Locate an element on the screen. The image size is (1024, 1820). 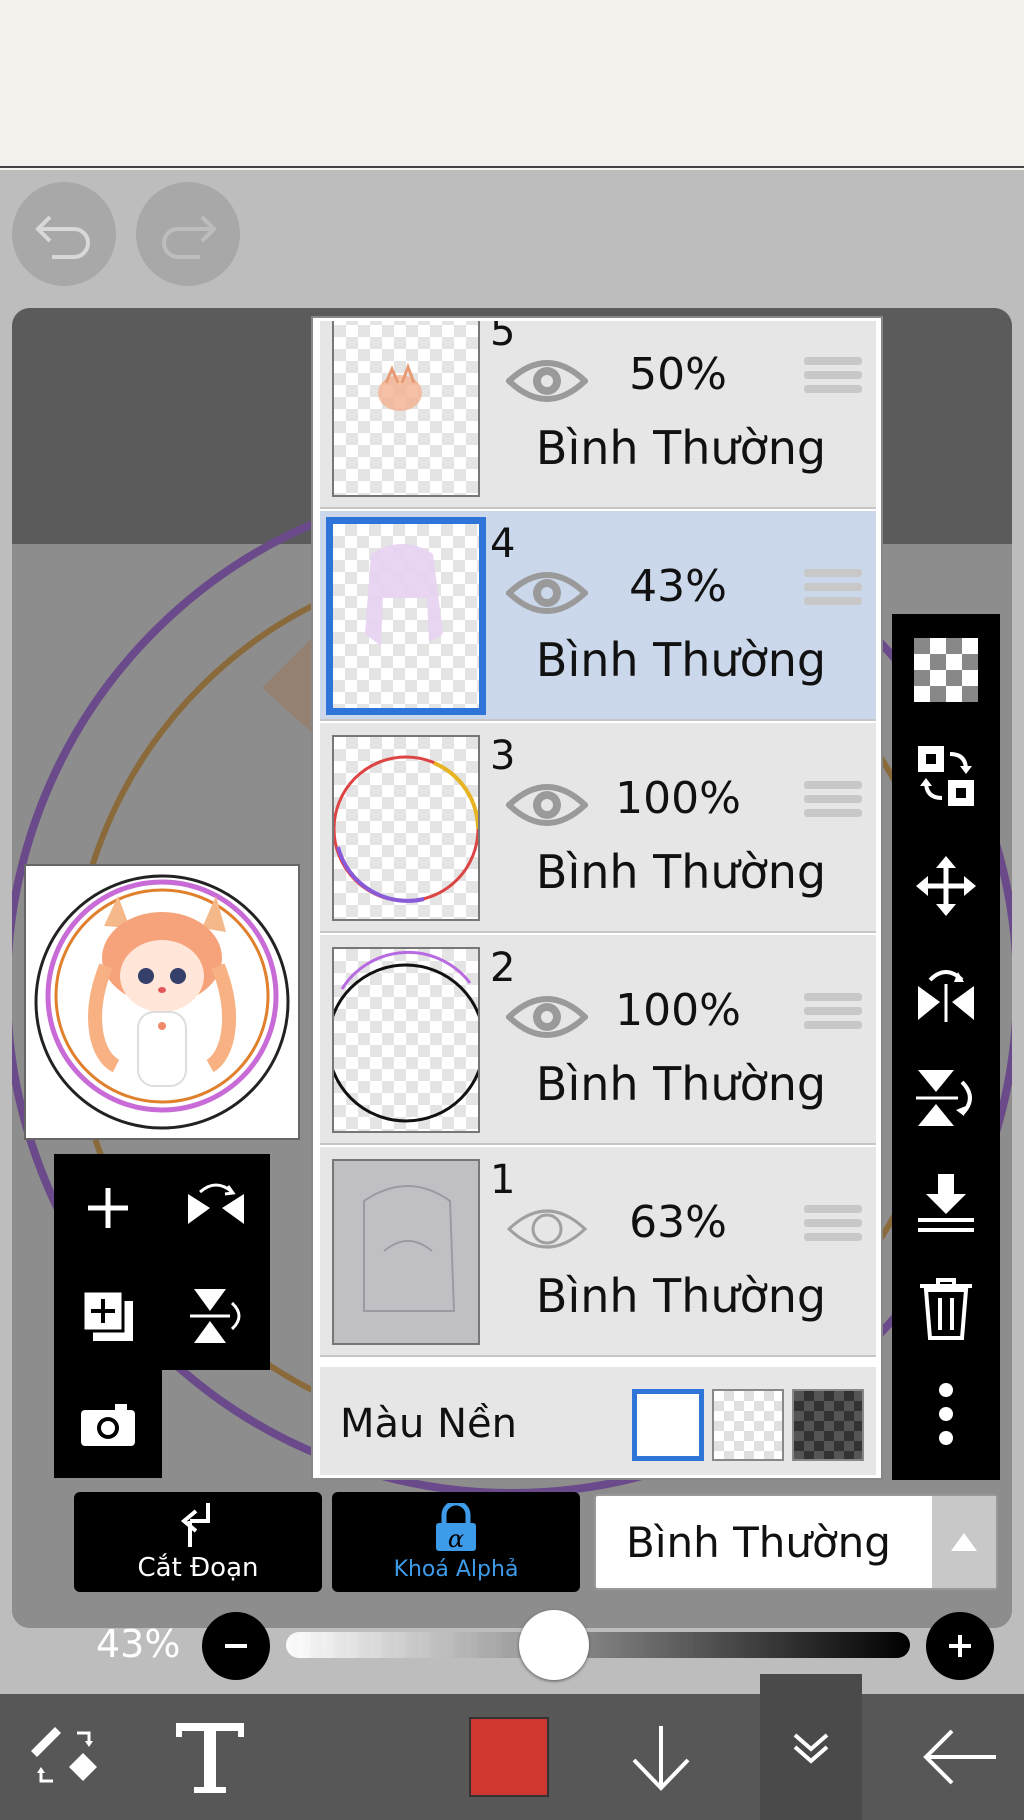
undo-button is located at coordinates (64, 234).